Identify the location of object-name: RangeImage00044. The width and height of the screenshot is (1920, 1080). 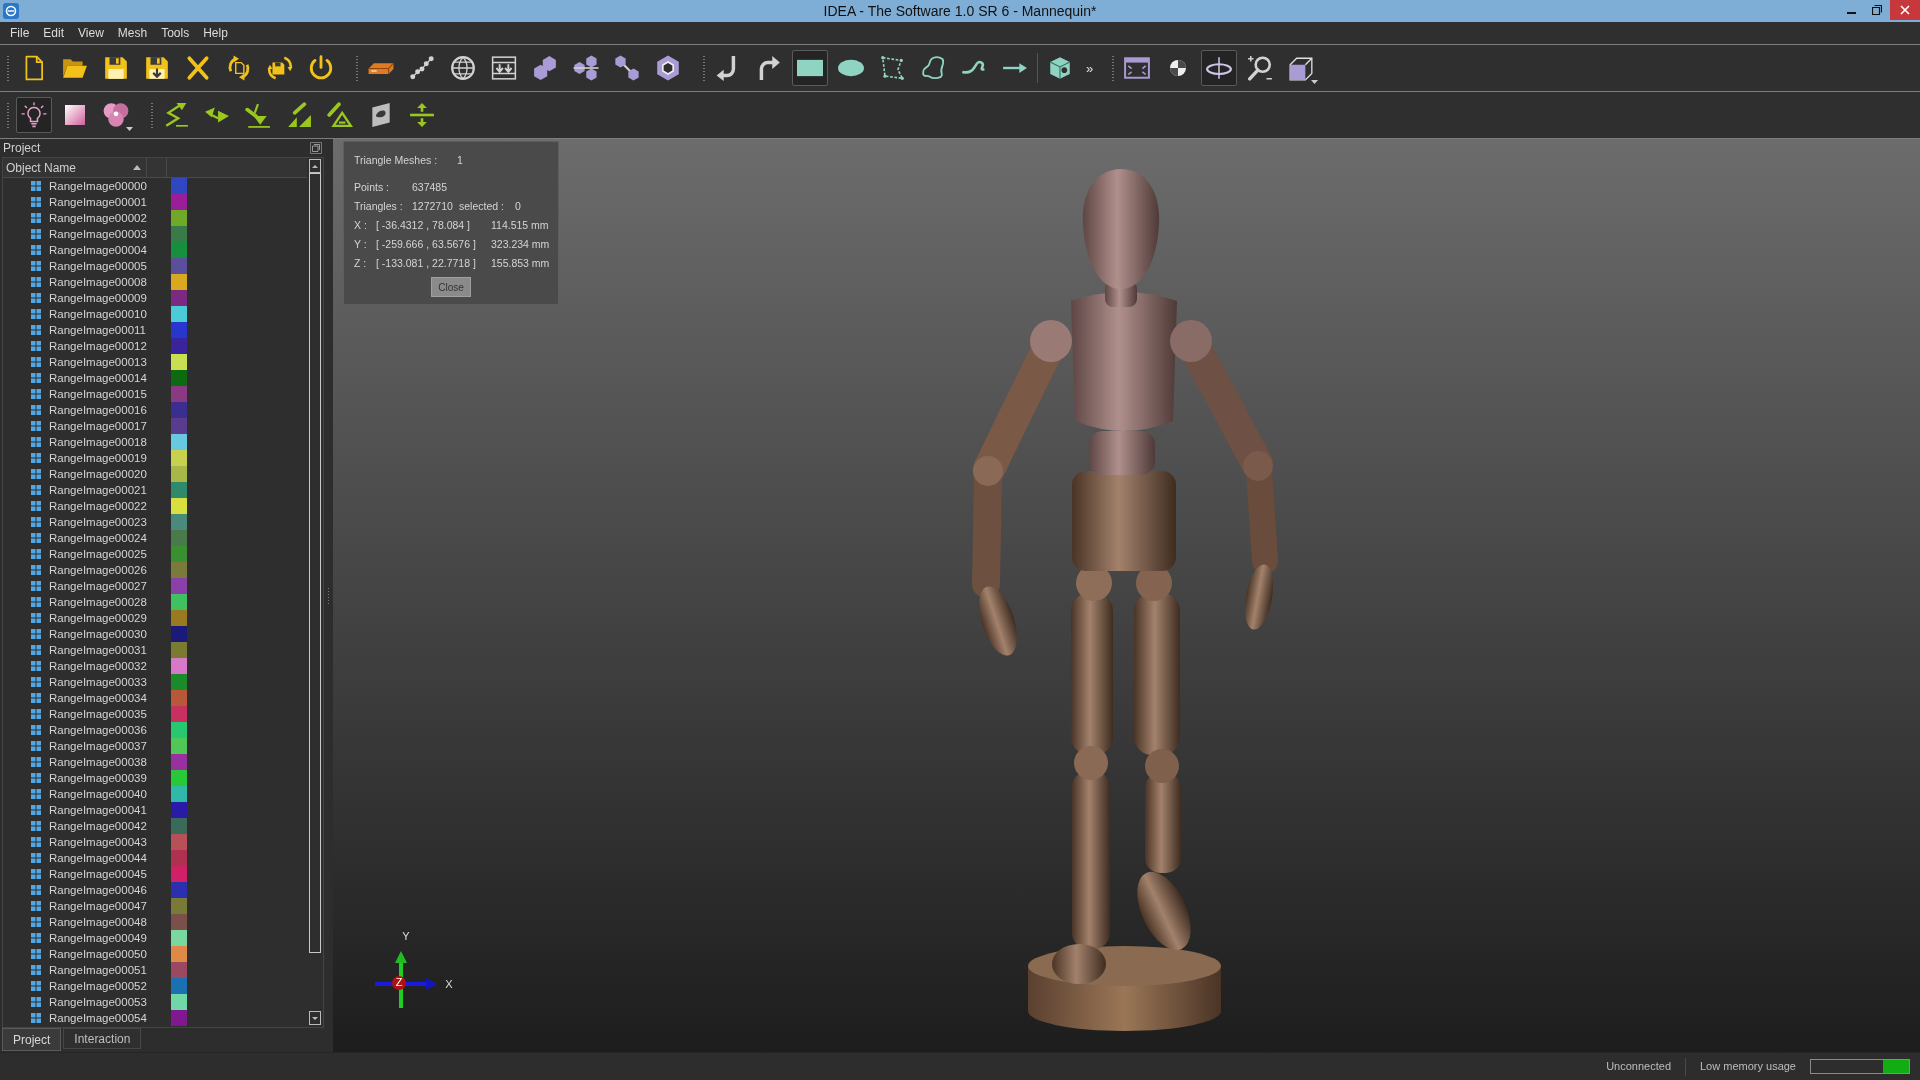
(110, 858).